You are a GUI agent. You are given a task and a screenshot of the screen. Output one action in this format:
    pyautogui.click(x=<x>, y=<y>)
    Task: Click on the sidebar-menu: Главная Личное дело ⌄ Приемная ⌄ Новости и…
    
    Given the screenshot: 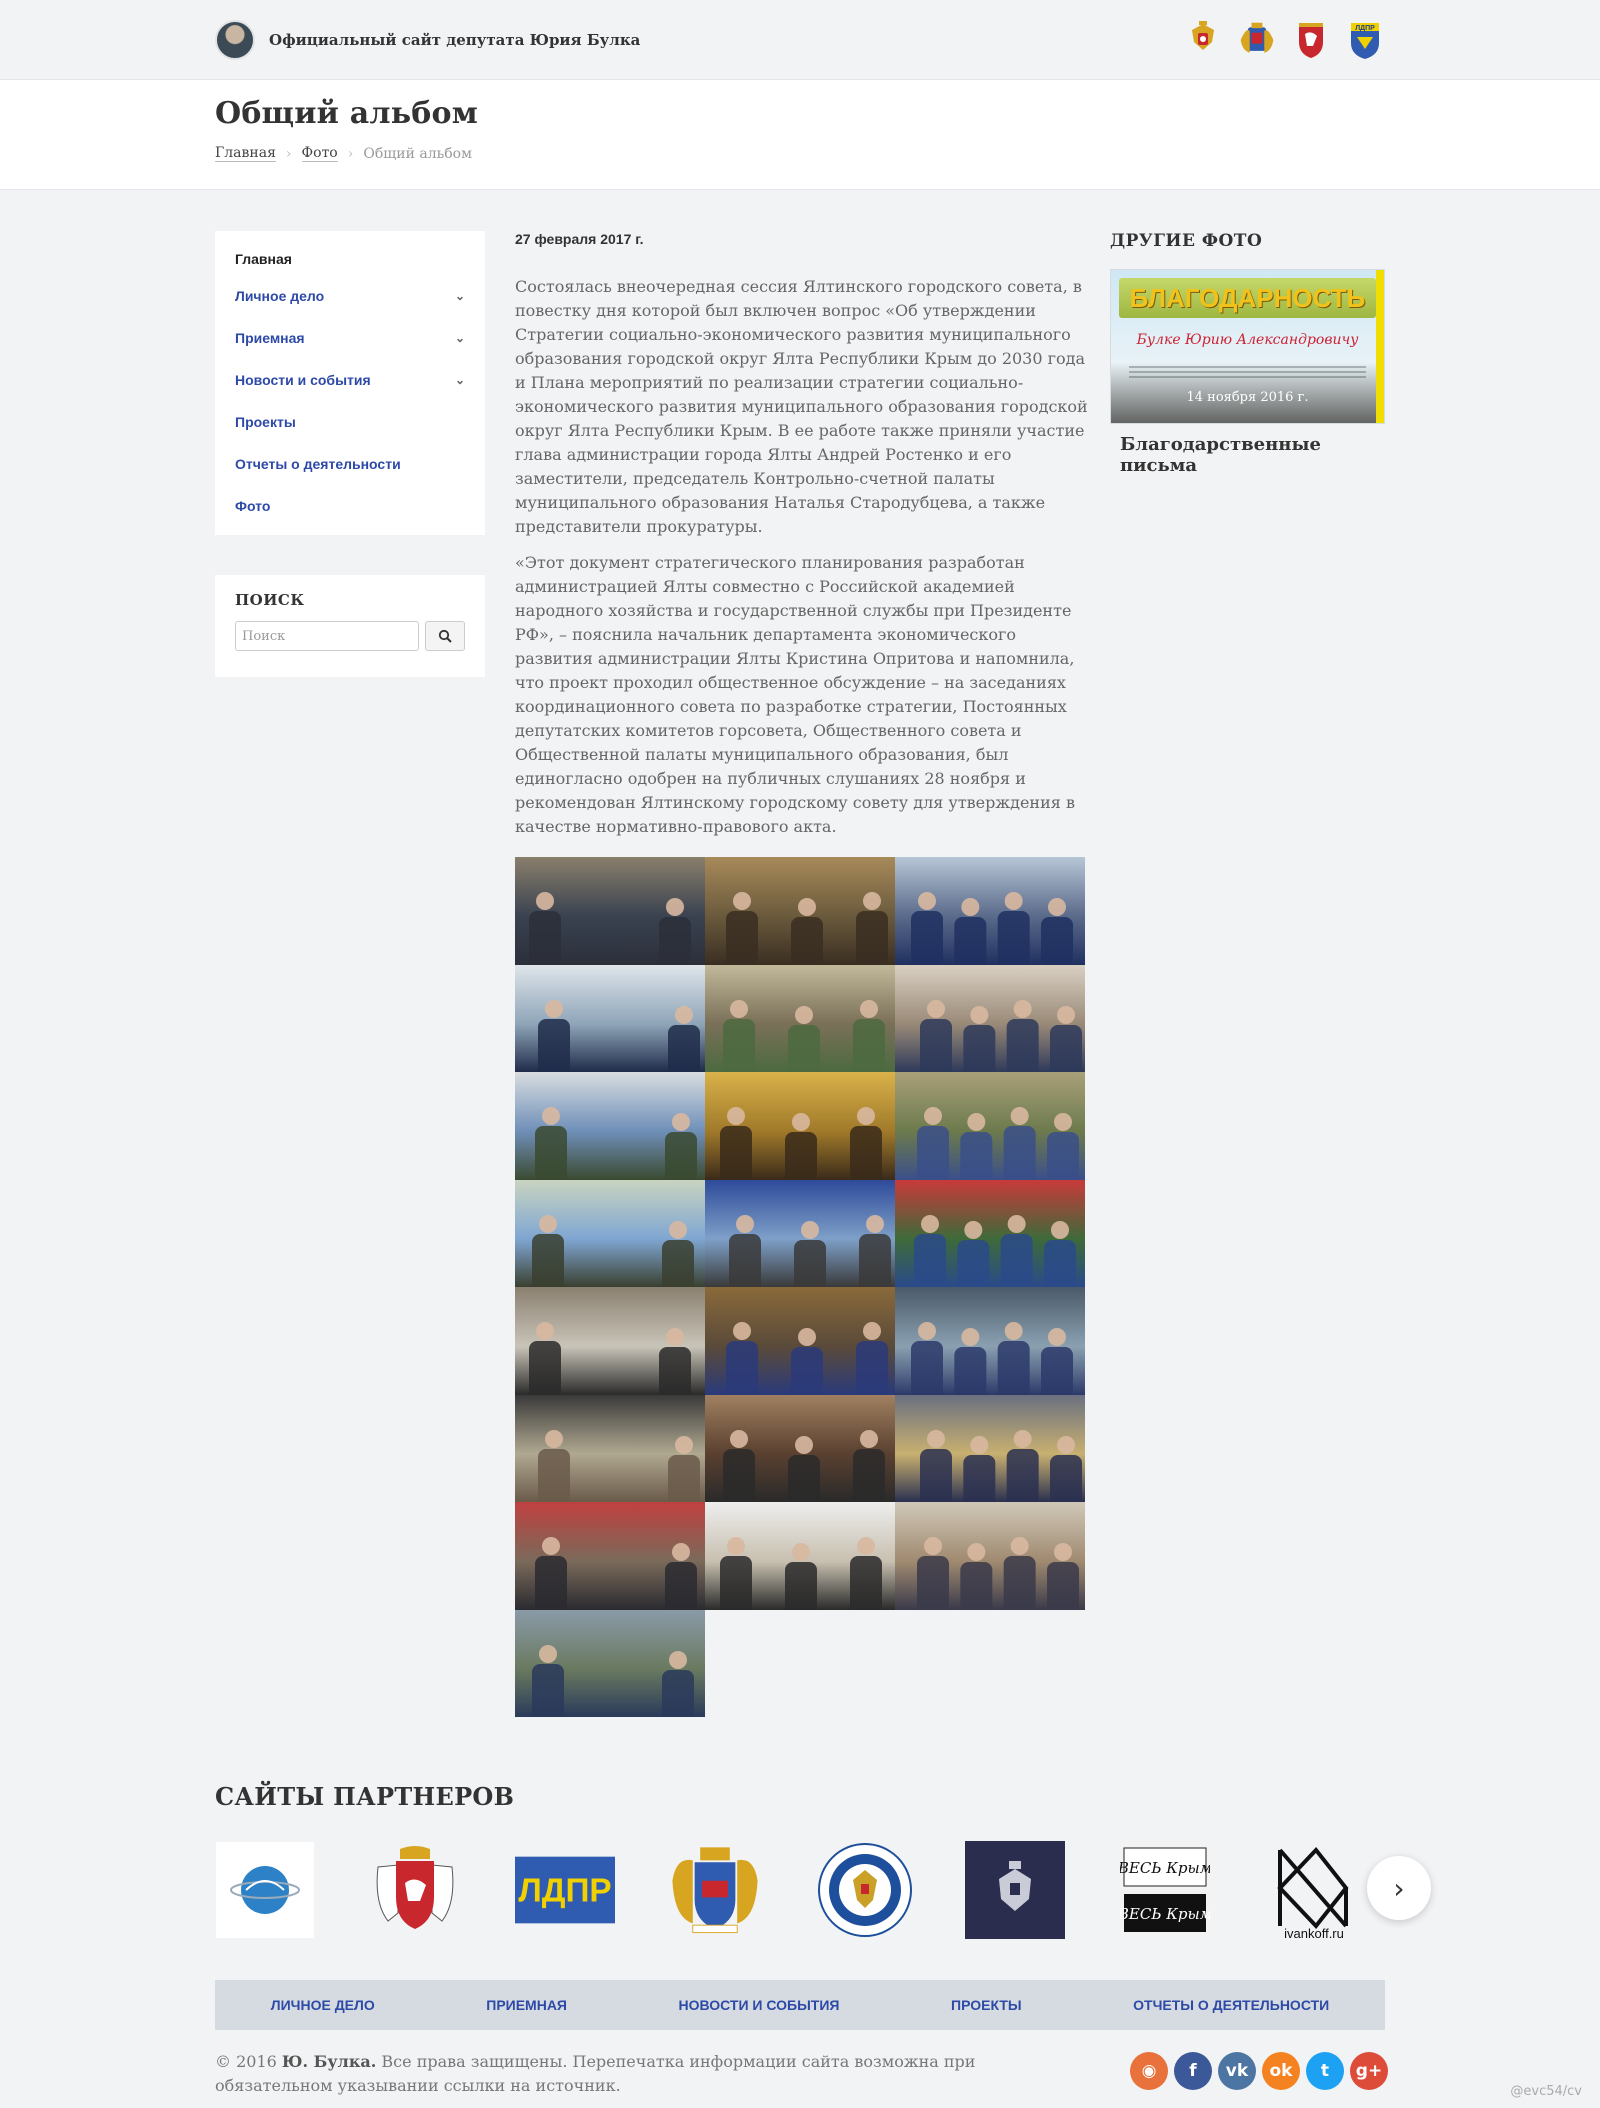 What is the action you would take?
    pyautogui.click(x=350, y=383)
    